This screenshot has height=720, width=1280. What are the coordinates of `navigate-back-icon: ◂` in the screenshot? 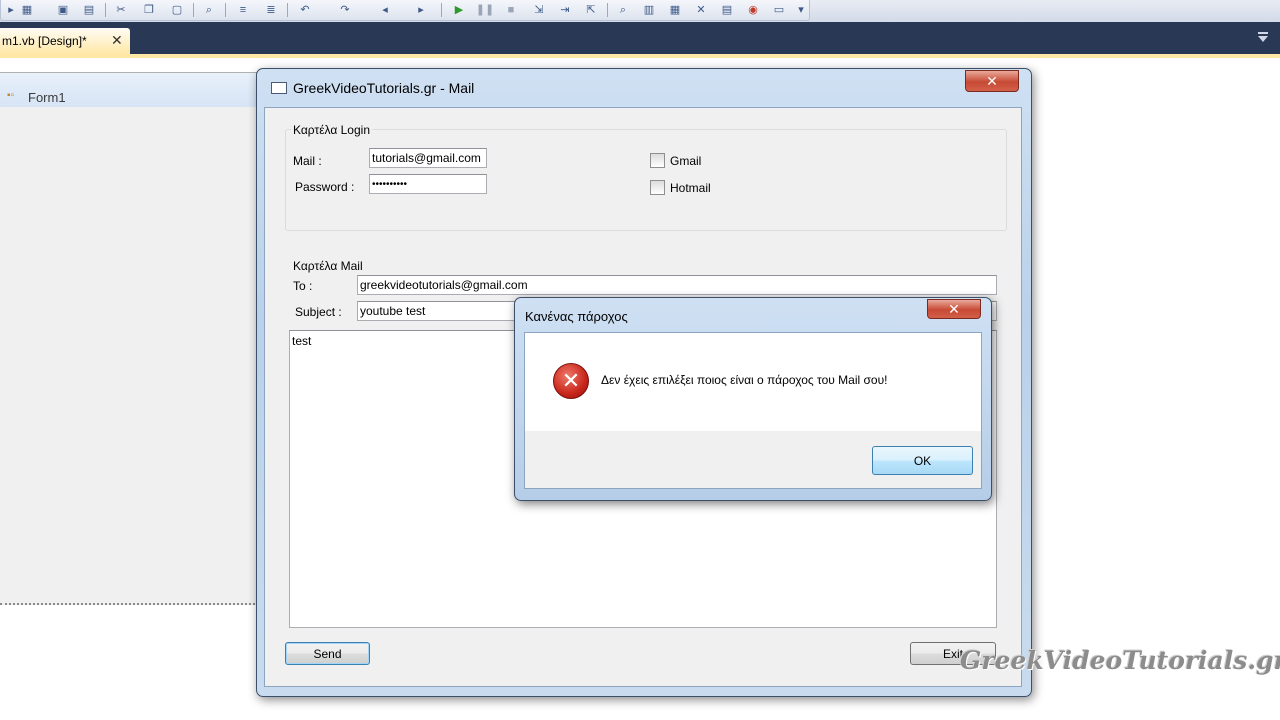 It's located at (385, 10).